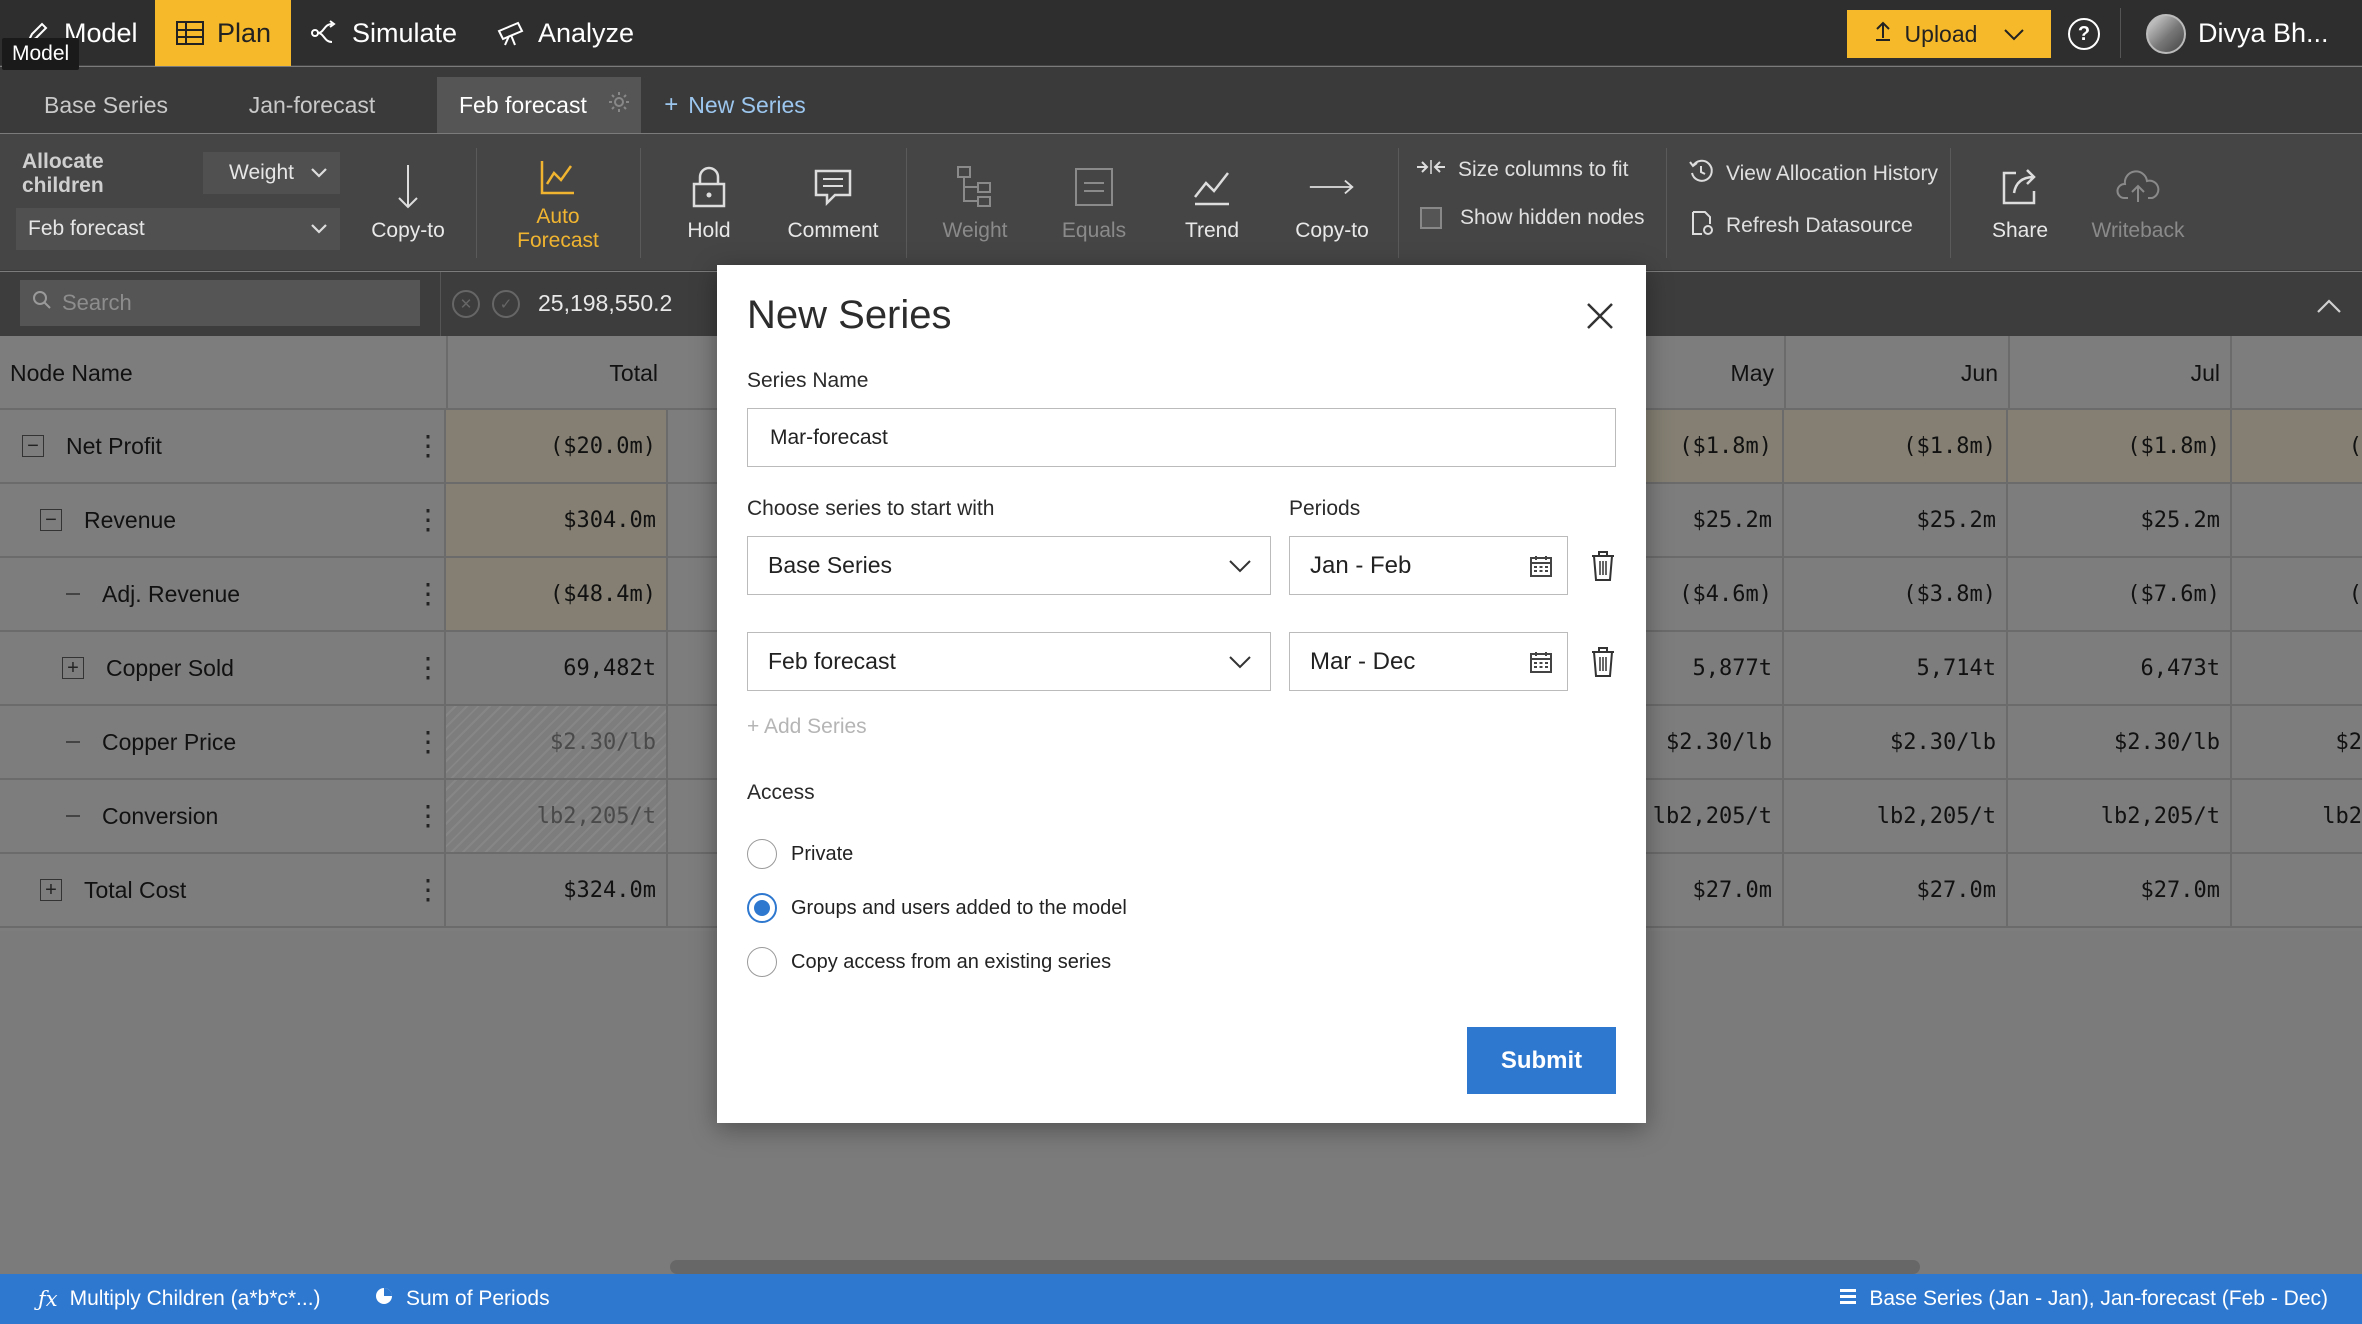 This screenshot has height=1324, width=2362. Describe the element at coordinates (223, 33) in the screenshot. I see `nav-tab-plan: Plan` at that location.